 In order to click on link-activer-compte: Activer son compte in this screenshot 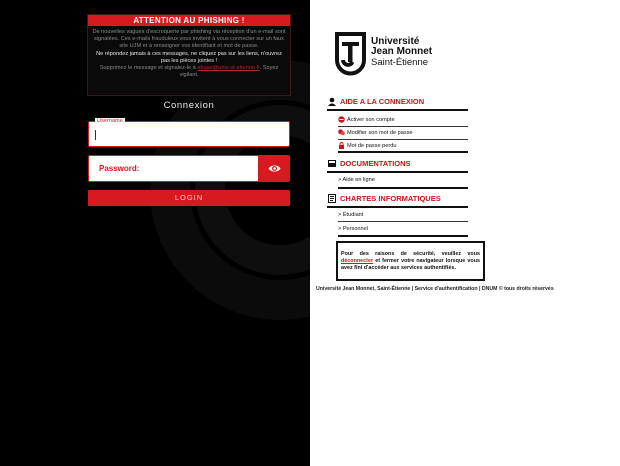, I will do `click(366, 119)`.